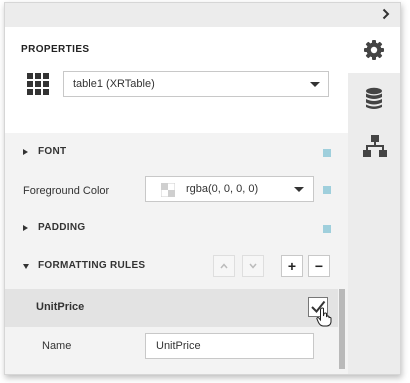 This screenshot has height=383, width=410. Describe the element at coordinates (66, 191) in the screenshot. I see `foreground-color-label: Foreground Color` at that location.